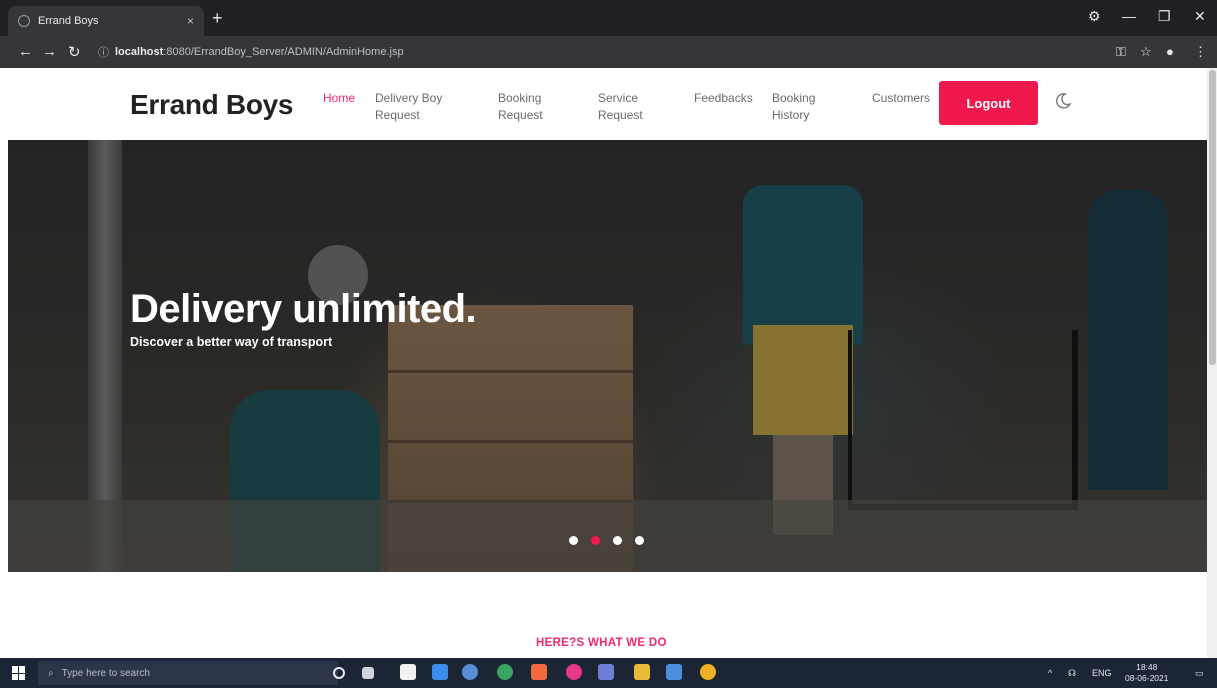 This screenshot has height=688, width=1217. What do you see at coordinates (1063, 101) in the screenshot?
I see `moon-icon` at bounding box center [1063, 101].